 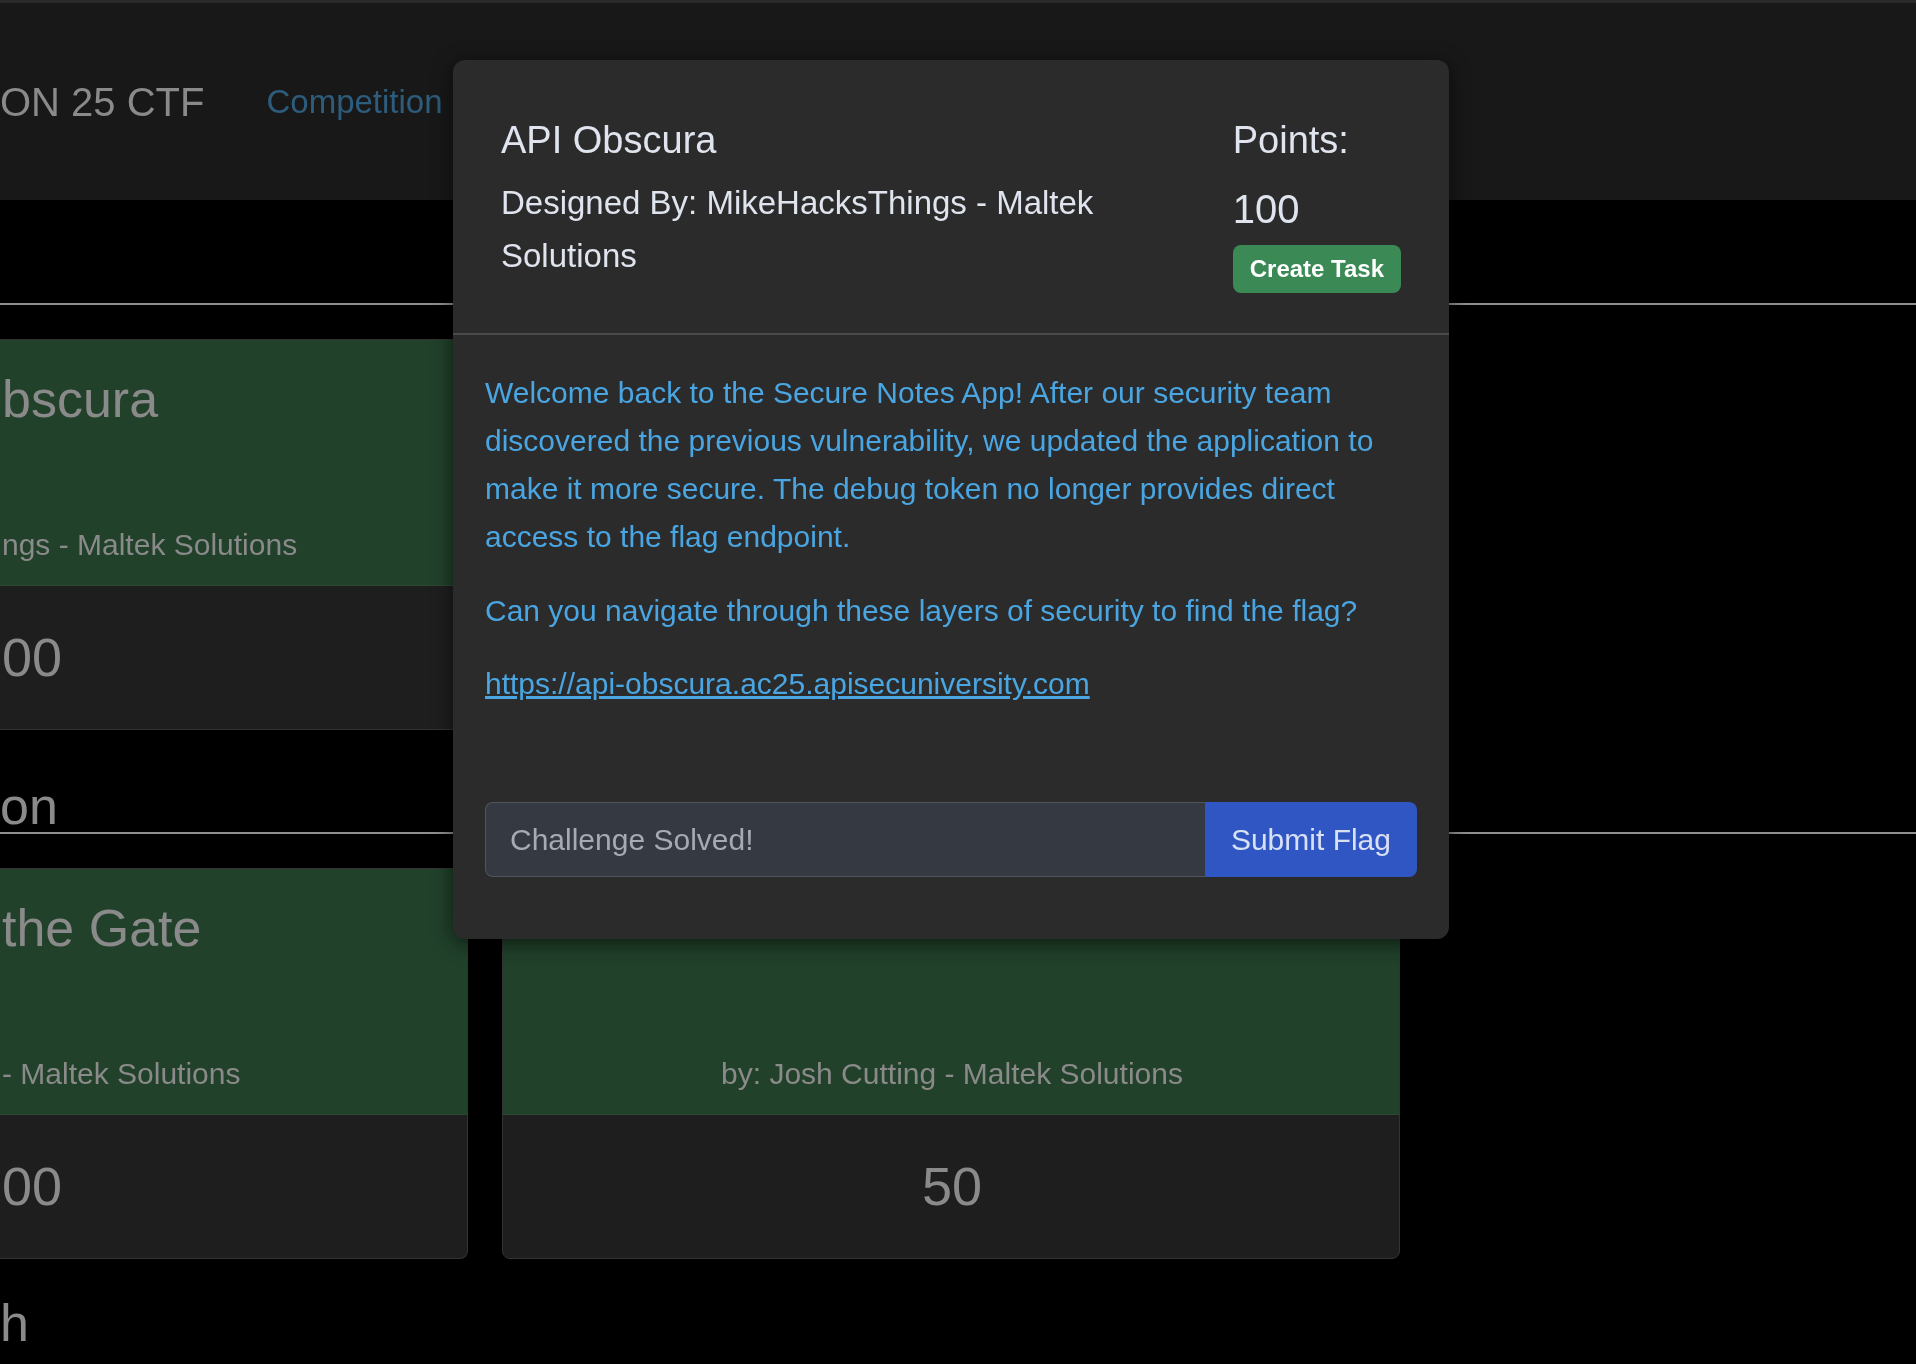 I want to click on nav-link: Competition, so click(x=354, y=101).